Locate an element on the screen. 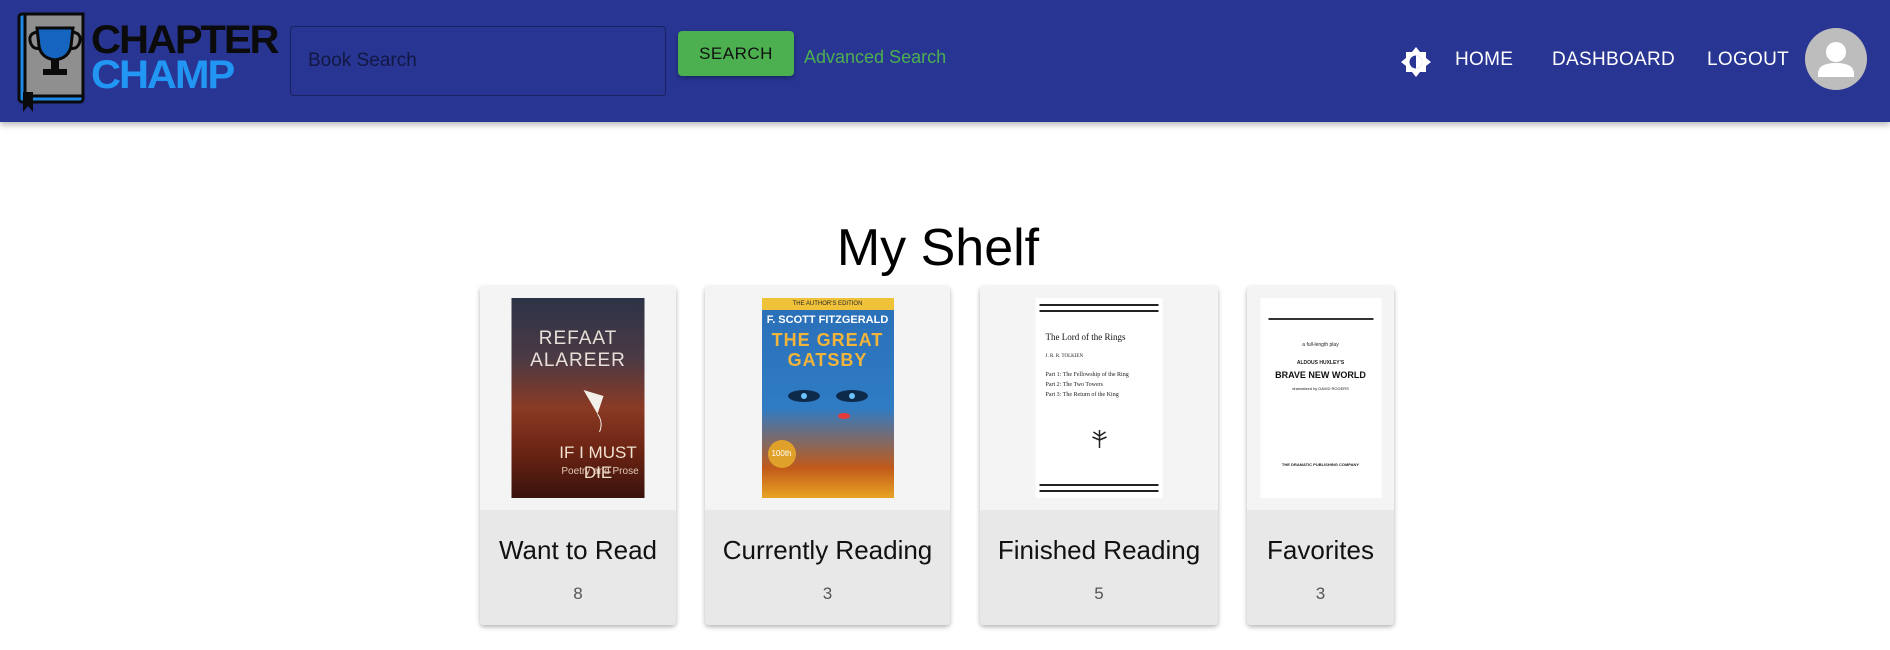 The height and width of the screenshot is (650, 1890). cover-author: J. R. R. TOLKIEN is located at coordinates (1064, 356).